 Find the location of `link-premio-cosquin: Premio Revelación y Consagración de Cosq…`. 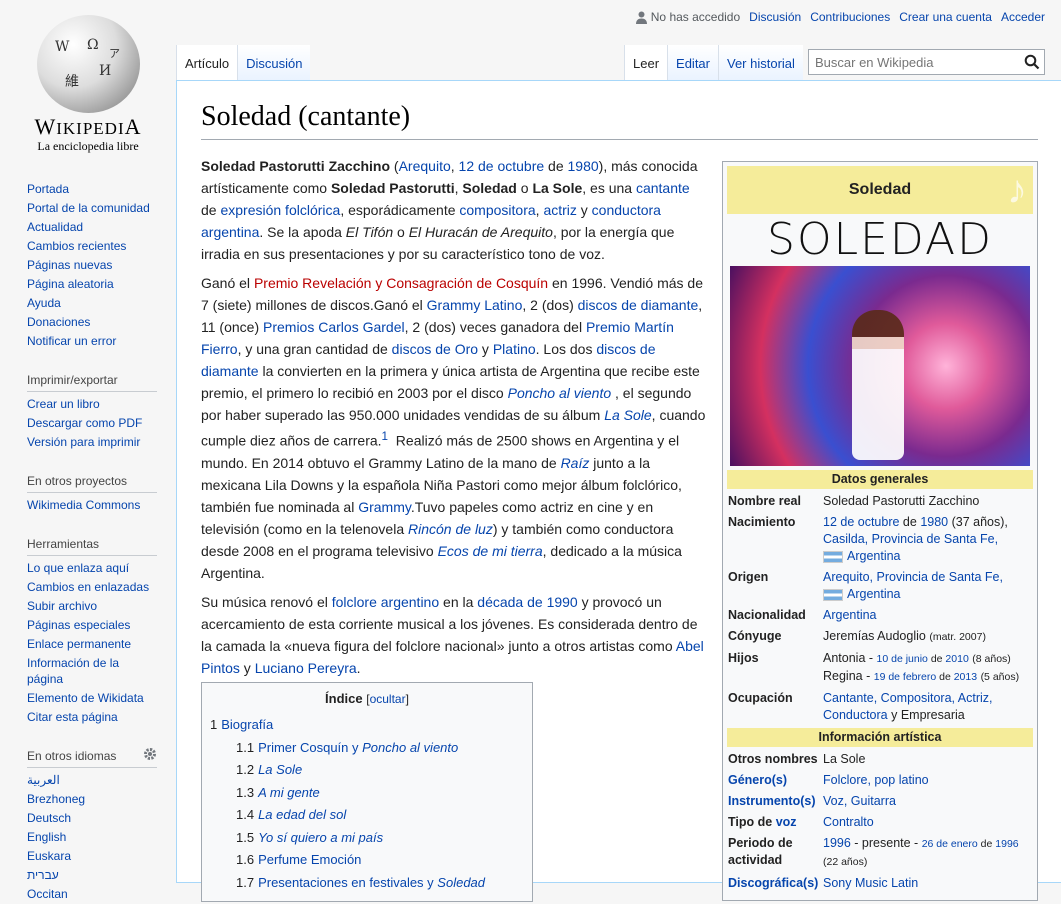

link-premio-cosquin: Premio Revelación y Consagración de Cosq… is located at coordinates (401, 283).